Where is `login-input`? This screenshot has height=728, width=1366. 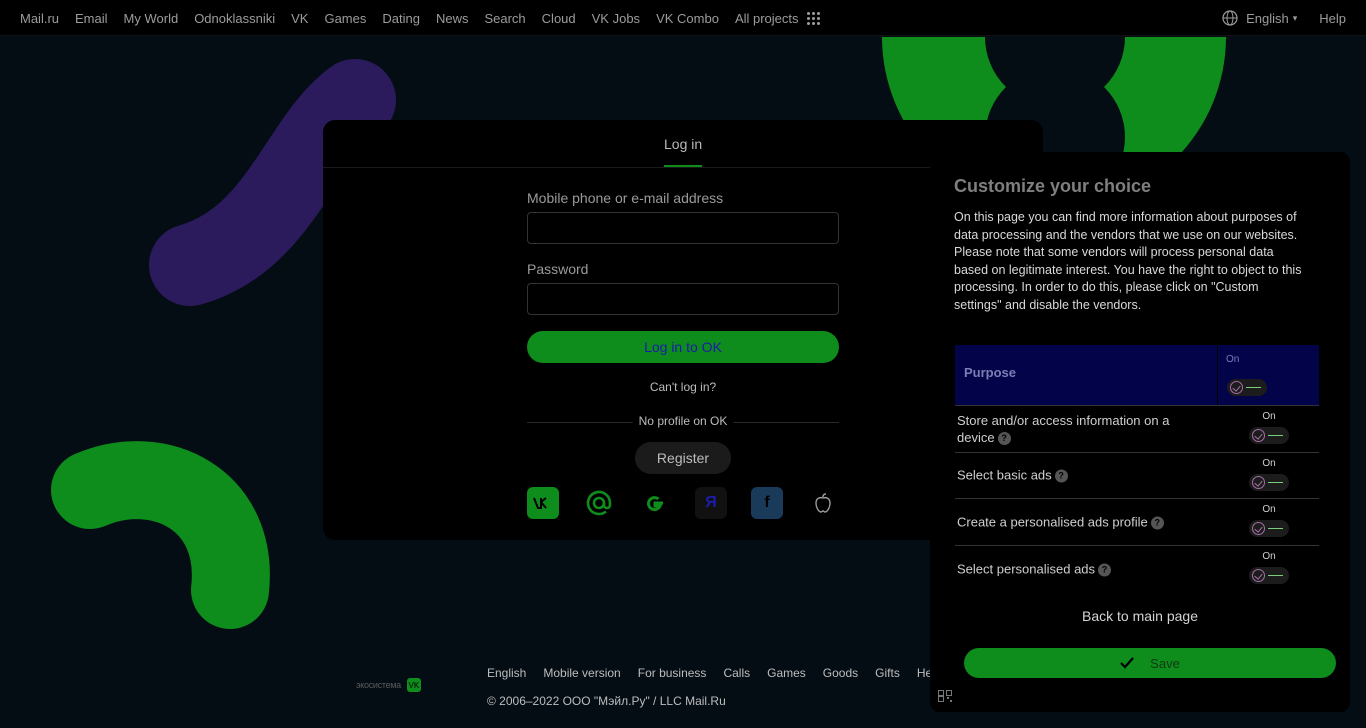 login-input is located at coordinates (683, 228).